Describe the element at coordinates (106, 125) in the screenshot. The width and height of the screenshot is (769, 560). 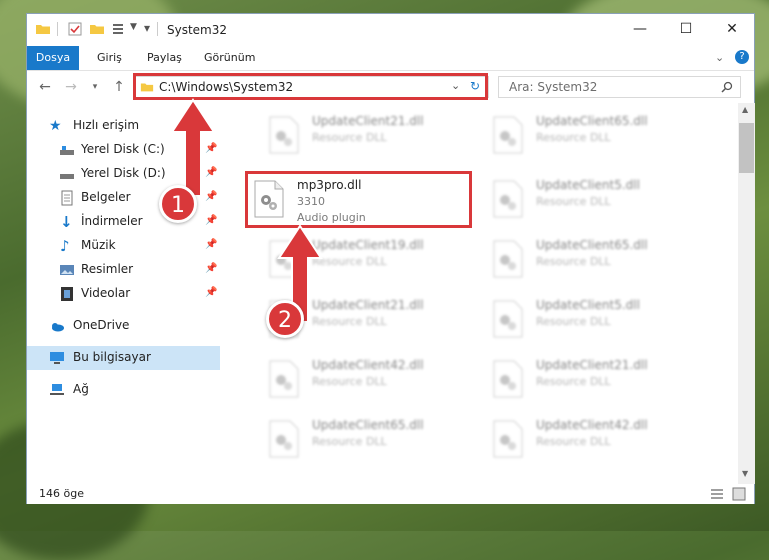
I see `sidebar-item-label: Hızlı erişim` at that location.